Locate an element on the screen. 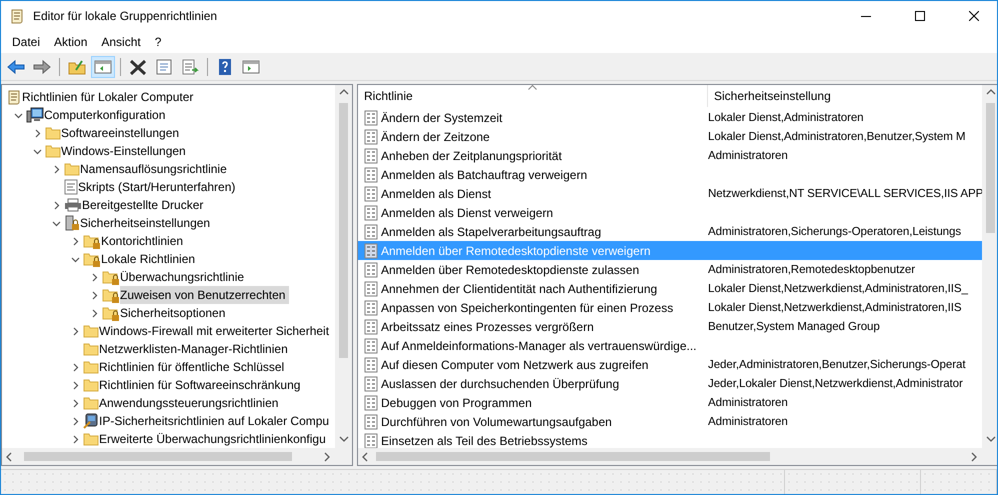  policy-row: Auf diesen Computer vom Netzwerk aus zugreifen Jeder,Administratoren,Benutzer,Sicherungs-Operat is located at coordinates (670, 364).